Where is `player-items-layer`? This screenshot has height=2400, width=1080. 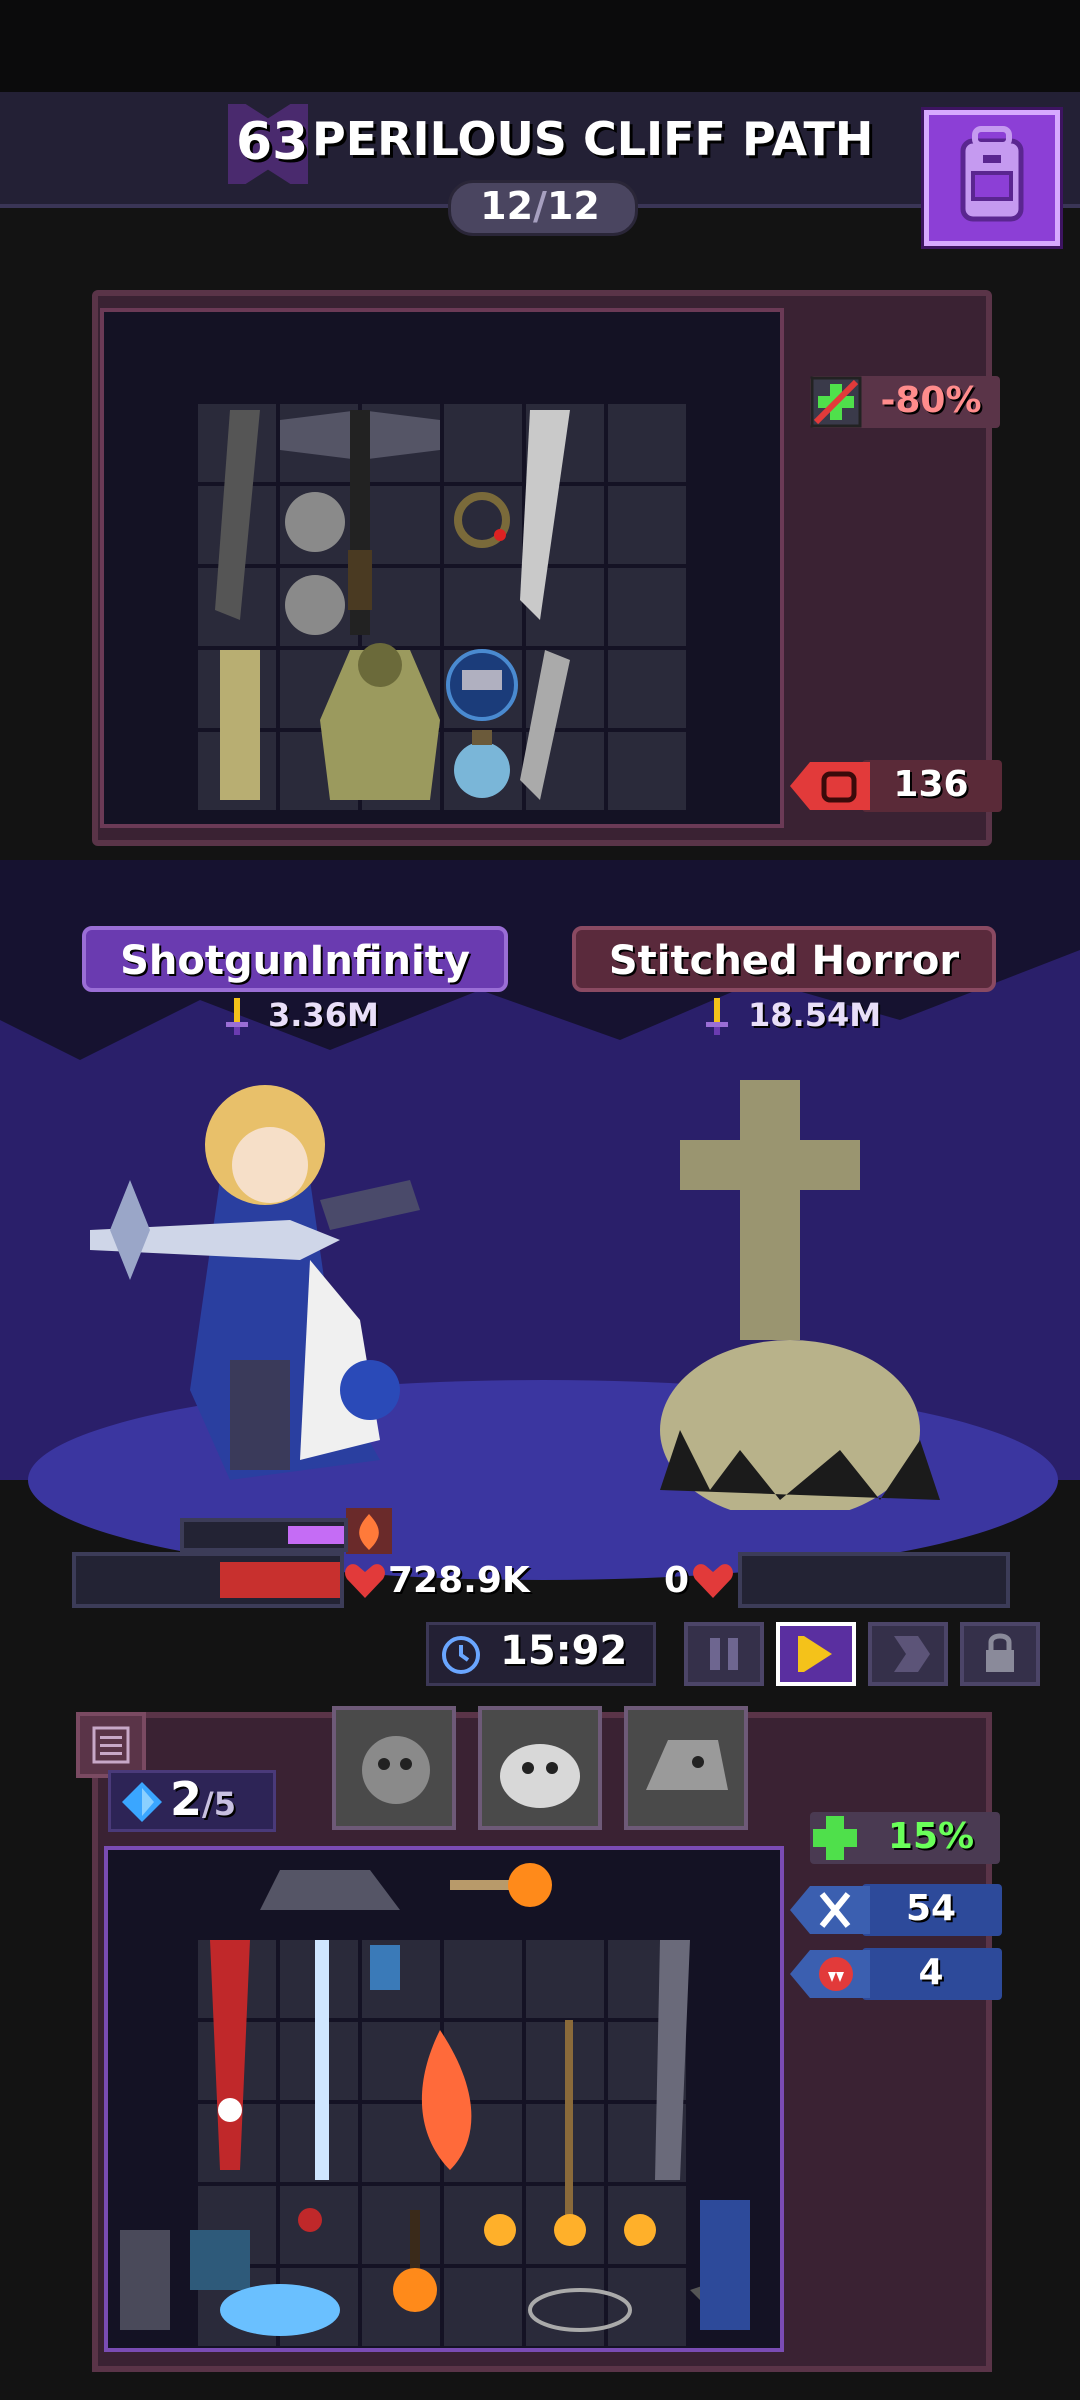 player-items-layer is located at coordinates (435, 2099).